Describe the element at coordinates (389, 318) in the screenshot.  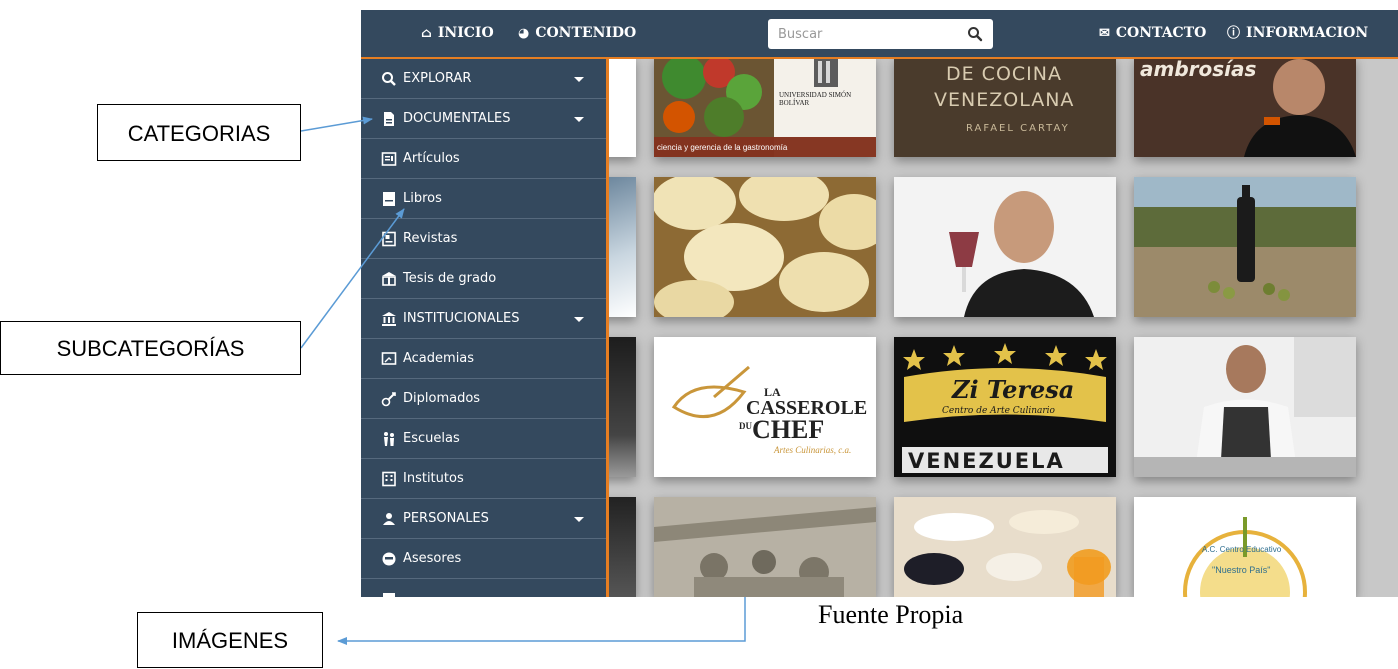
I see `institution-icon` at that location.